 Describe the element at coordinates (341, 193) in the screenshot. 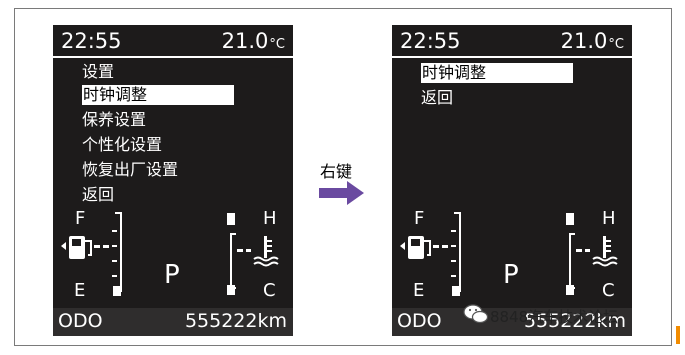

I see `right-arrow-icon` at that location.